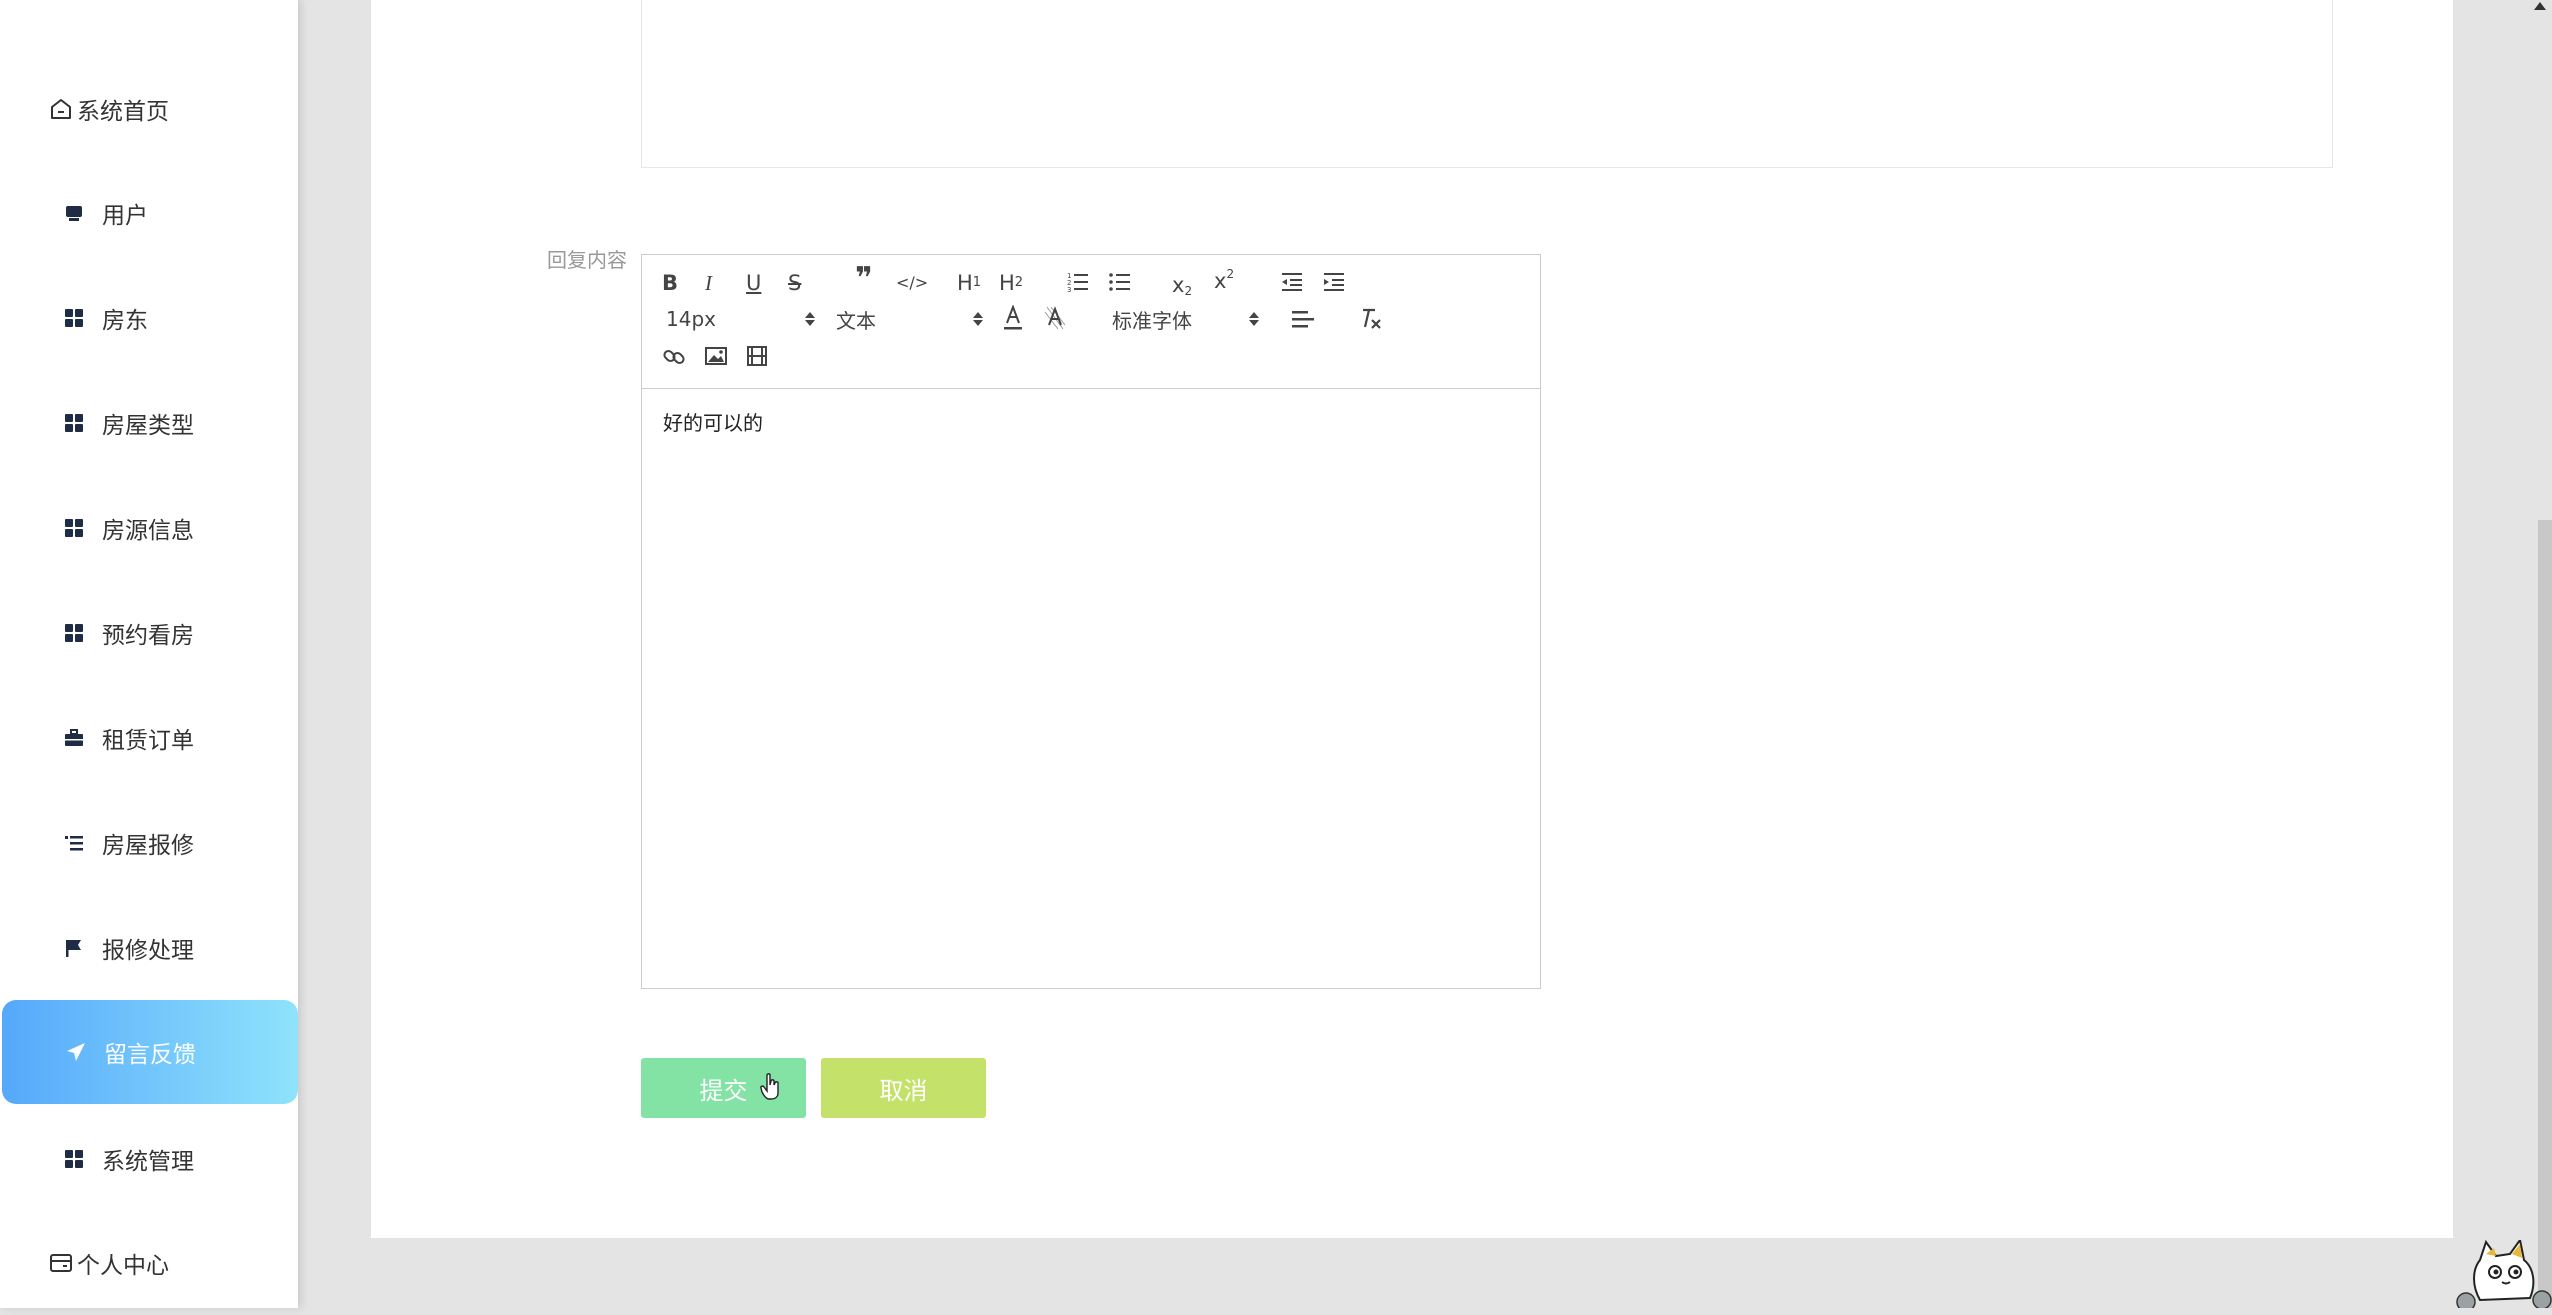 The image size is (2552, 1315). Describe the element at coordinates (1303, 319) in the screenshot. I see `align-left-icon` at that location.